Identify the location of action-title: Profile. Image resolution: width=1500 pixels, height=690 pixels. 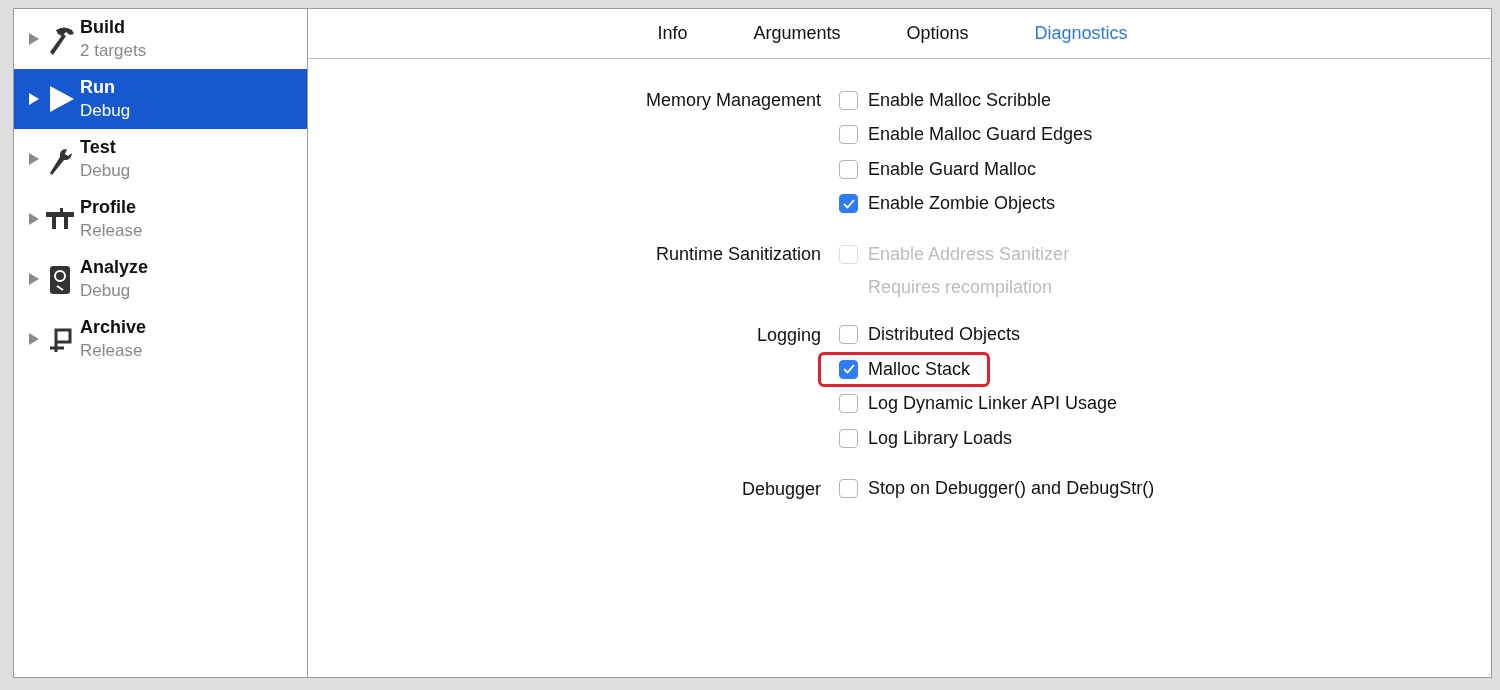
(108, 207).